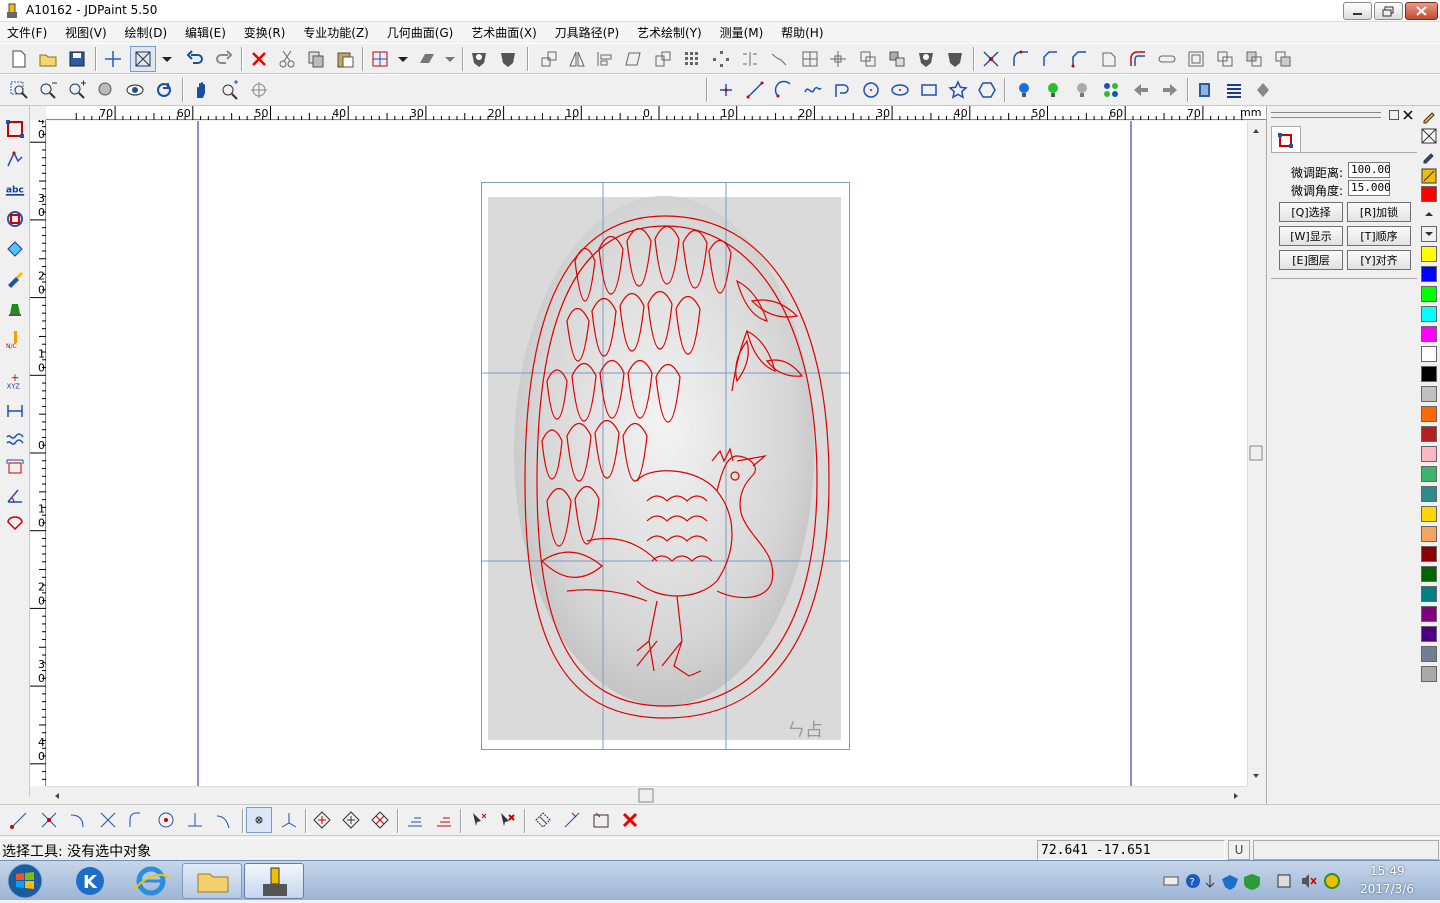 This screenshot has height=903, width=1440. I want to click on tool-path-button: N/C, so click(15, 339).